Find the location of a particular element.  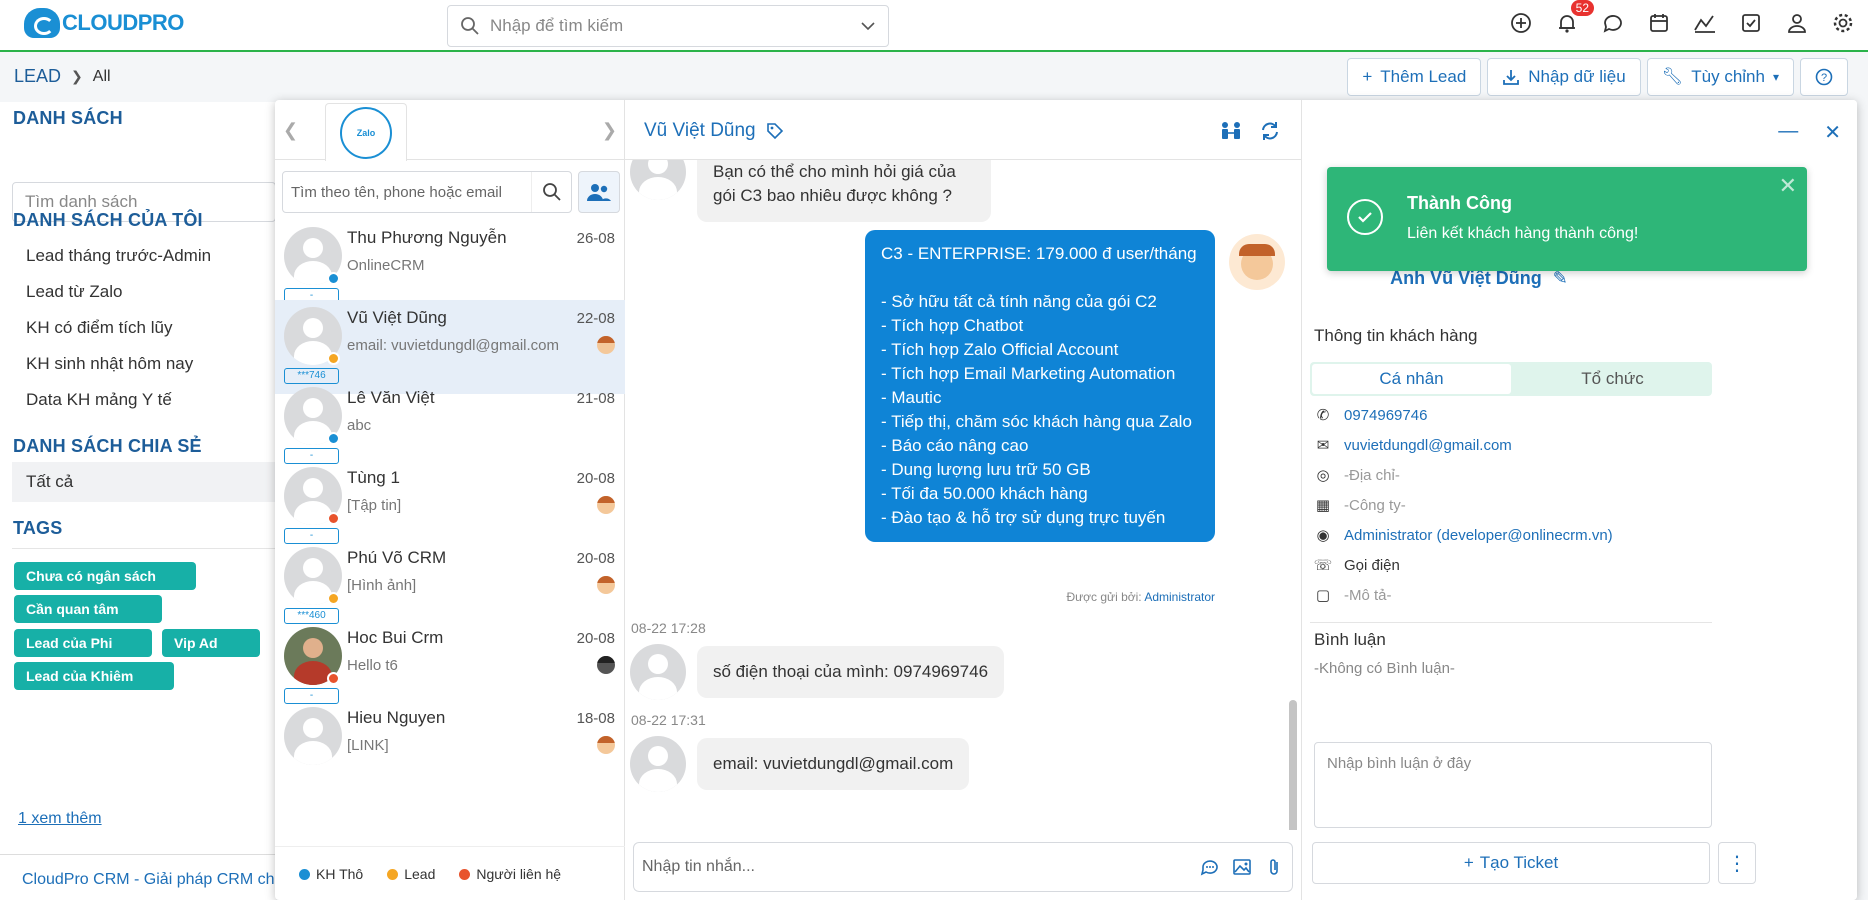

conversation-preview: OnlineCRM is located at coordinates (386, 265).